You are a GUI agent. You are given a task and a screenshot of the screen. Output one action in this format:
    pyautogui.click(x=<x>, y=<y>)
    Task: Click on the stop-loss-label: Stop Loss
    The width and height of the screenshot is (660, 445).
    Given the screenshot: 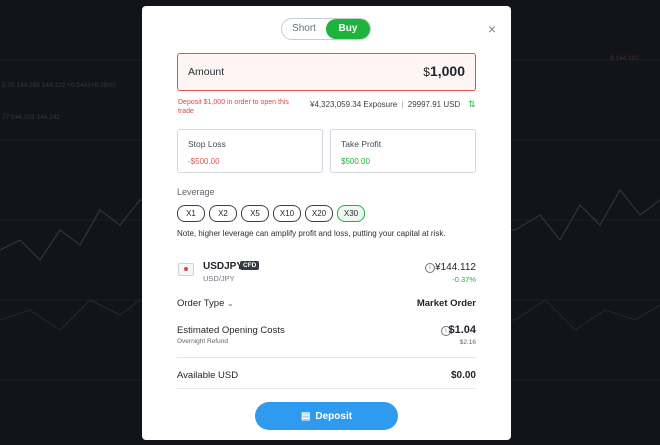 What is the action you would take?
    pyautogui.click(x=207, y=144)
    